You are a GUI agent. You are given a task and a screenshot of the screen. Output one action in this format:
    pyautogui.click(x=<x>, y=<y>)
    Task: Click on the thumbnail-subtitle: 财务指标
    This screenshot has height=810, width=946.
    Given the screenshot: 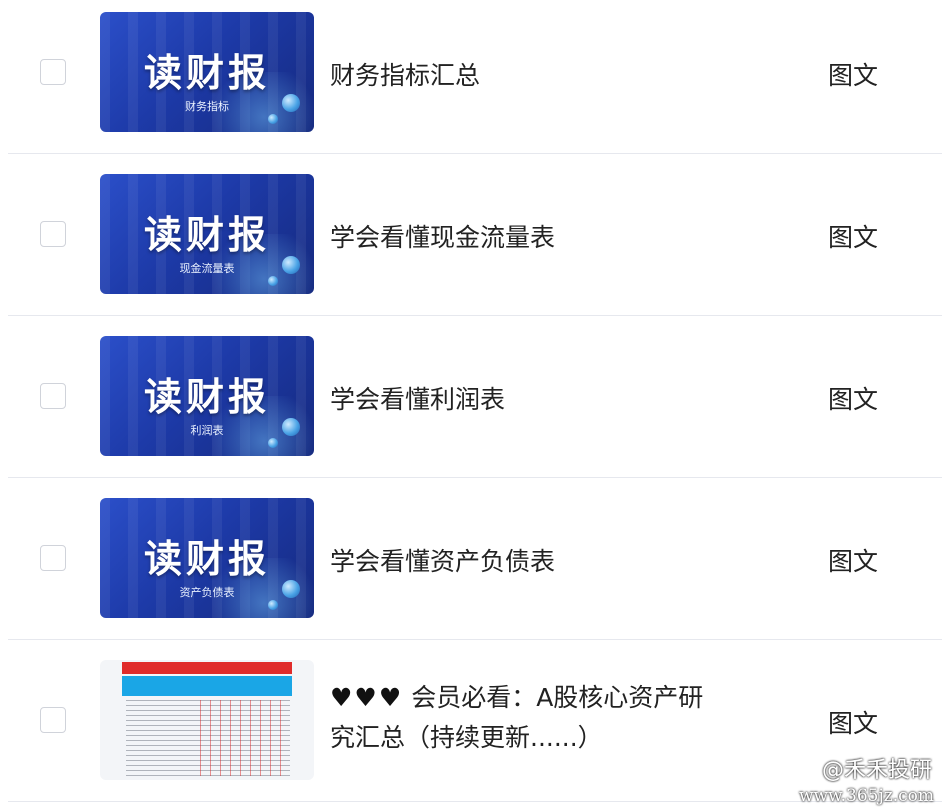 What is the action you would take?
    pyautogui.click(x=207, y=106)
    